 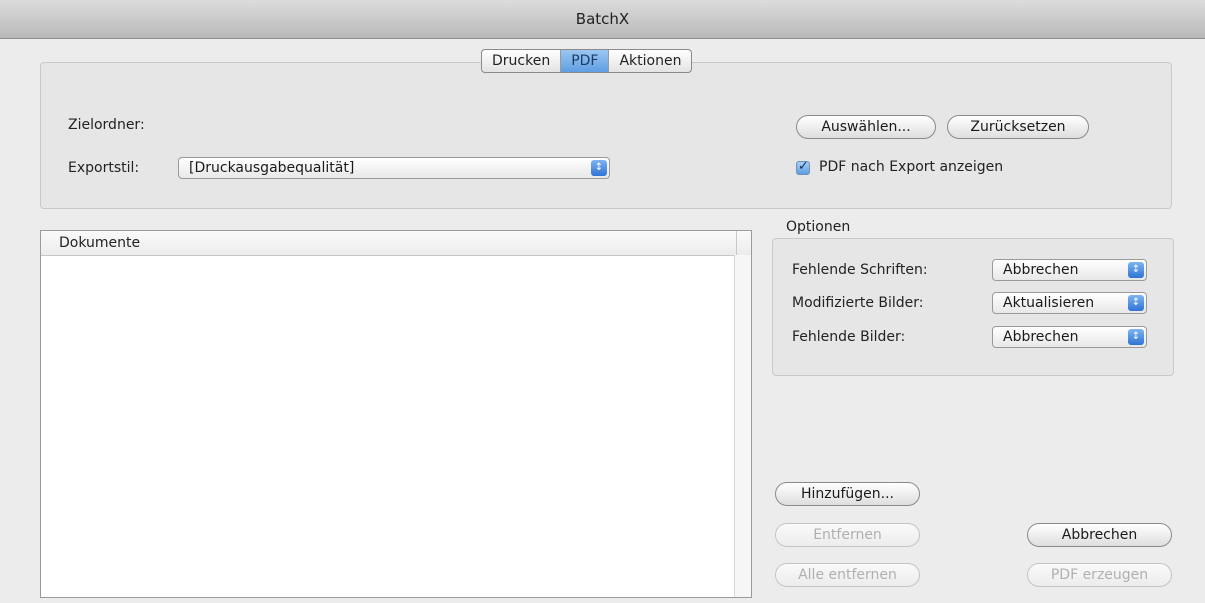 What do you see at coordinates (272, 168) in the screenshot?
I see `export-style-value: [Druckausgabequalität]` at bounding box center [272, 168].